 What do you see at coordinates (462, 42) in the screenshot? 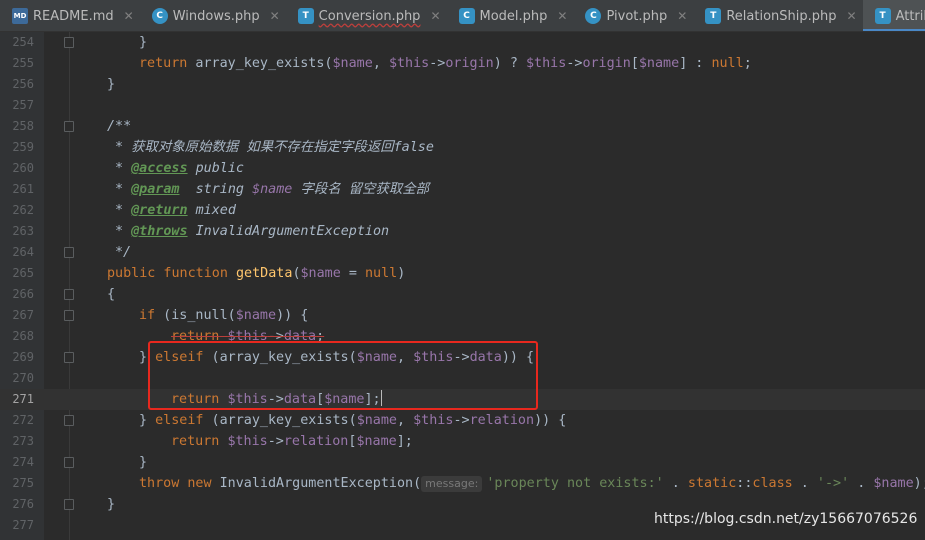
I see `code-line: 254}` at bounding box center [462, 42].